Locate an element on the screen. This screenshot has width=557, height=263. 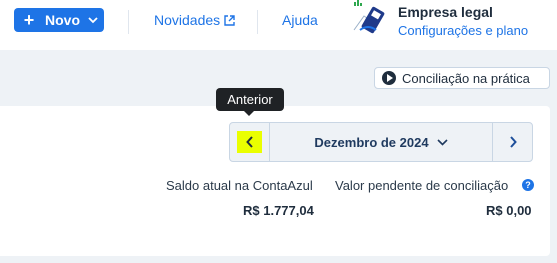
saldo-value: R$ 1.777,04 is located at coordinates (278, 210).